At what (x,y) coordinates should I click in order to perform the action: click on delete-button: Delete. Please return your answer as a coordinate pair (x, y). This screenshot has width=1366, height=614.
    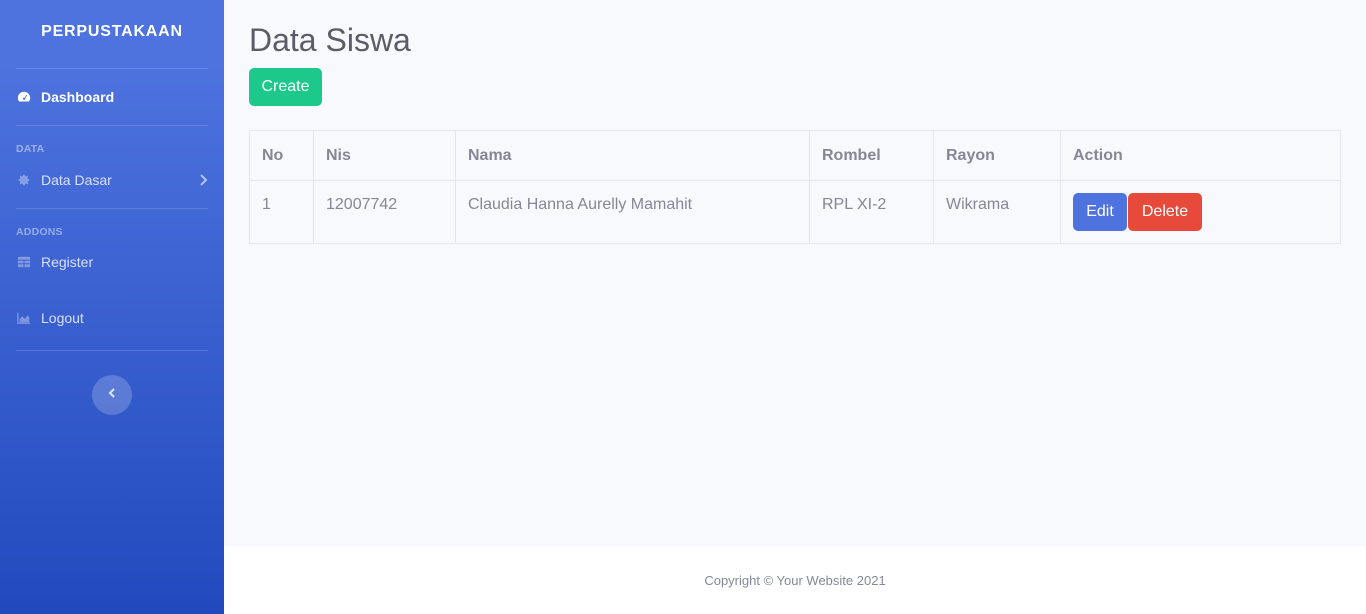
    Looking at the image, I should click on (1165, 212).